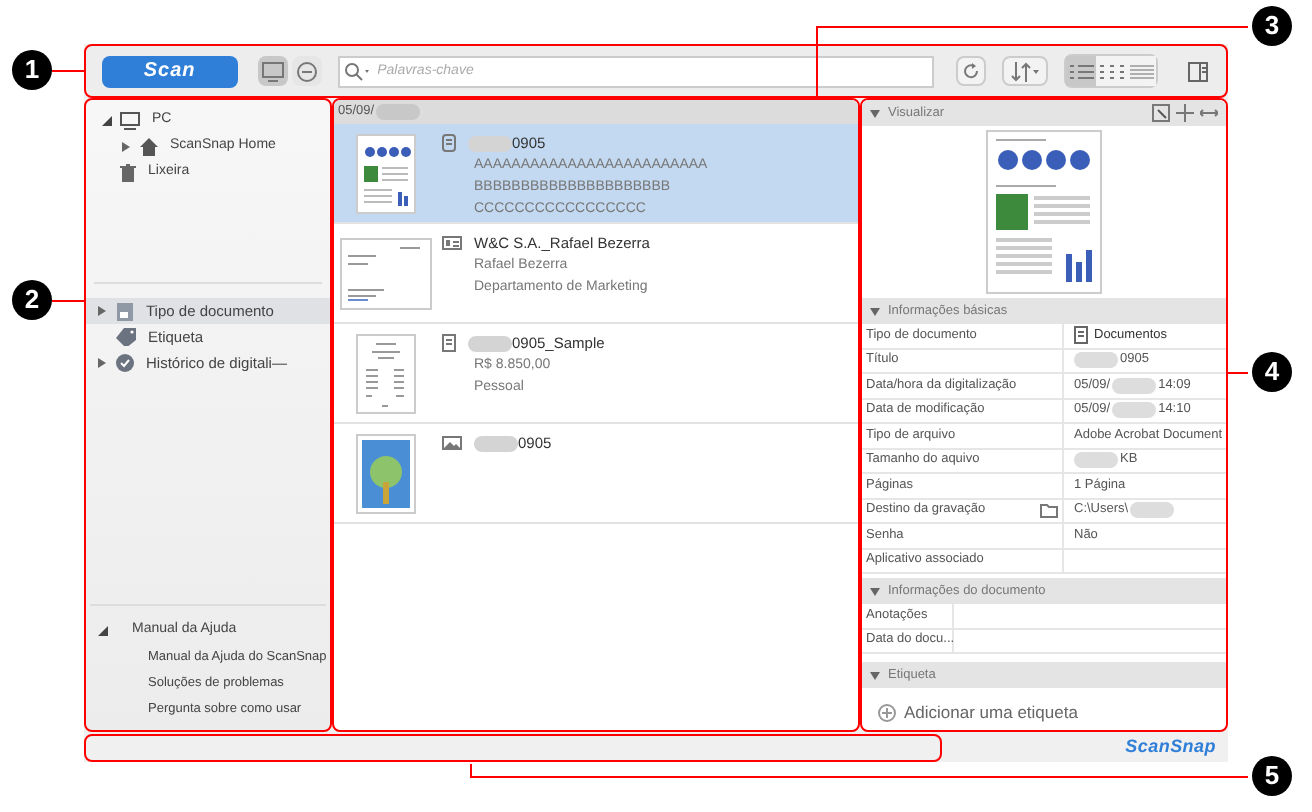 The width and height of the screenshot is (1312, 812). Describe the element at coordinates (887, 712) in the screenshot. I see `plus-circle-icon` at that location.